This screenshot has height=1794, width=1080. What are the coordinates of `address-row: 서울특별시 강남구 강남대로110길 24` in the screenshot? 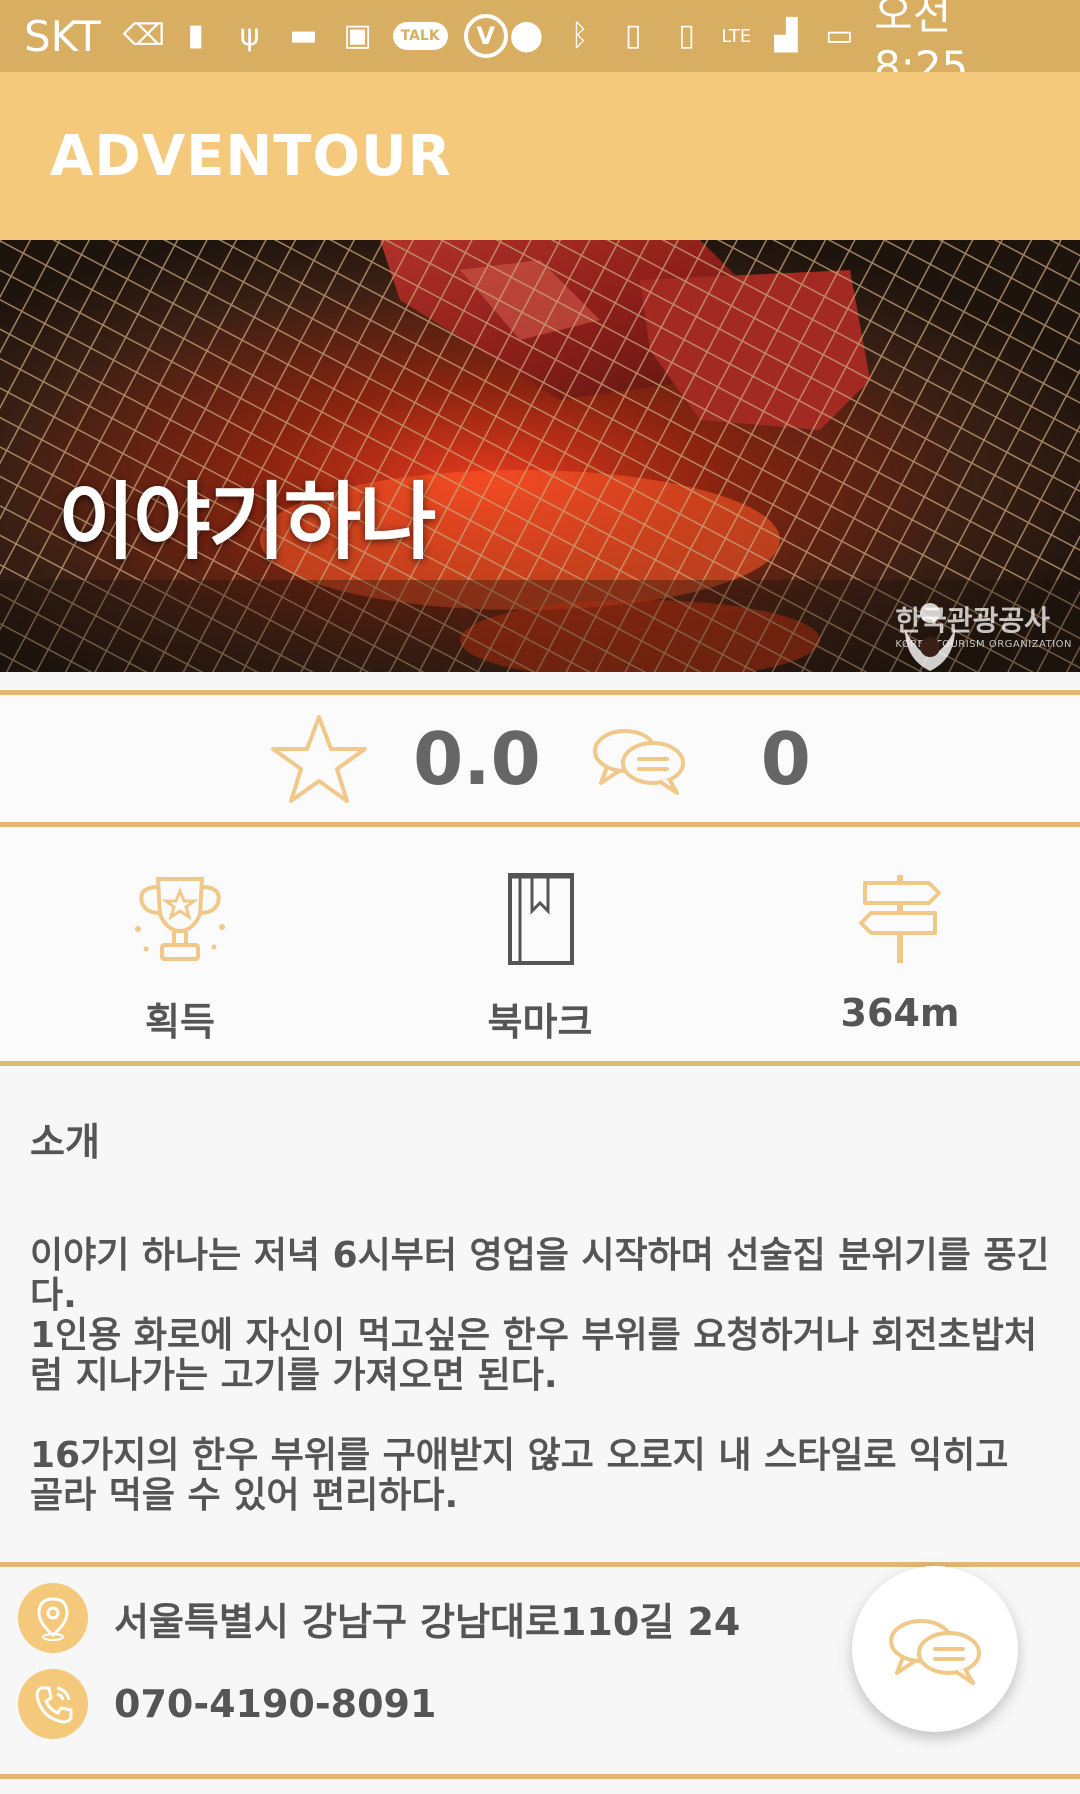 It's located at (379, 1618).